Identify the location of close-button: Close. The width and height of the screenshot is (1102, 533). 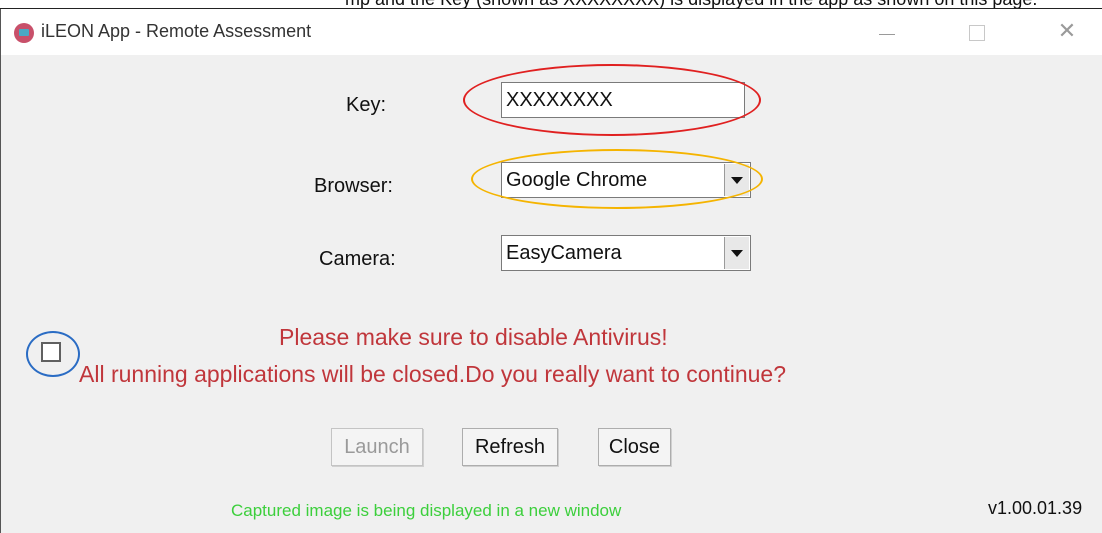
(634, 447).